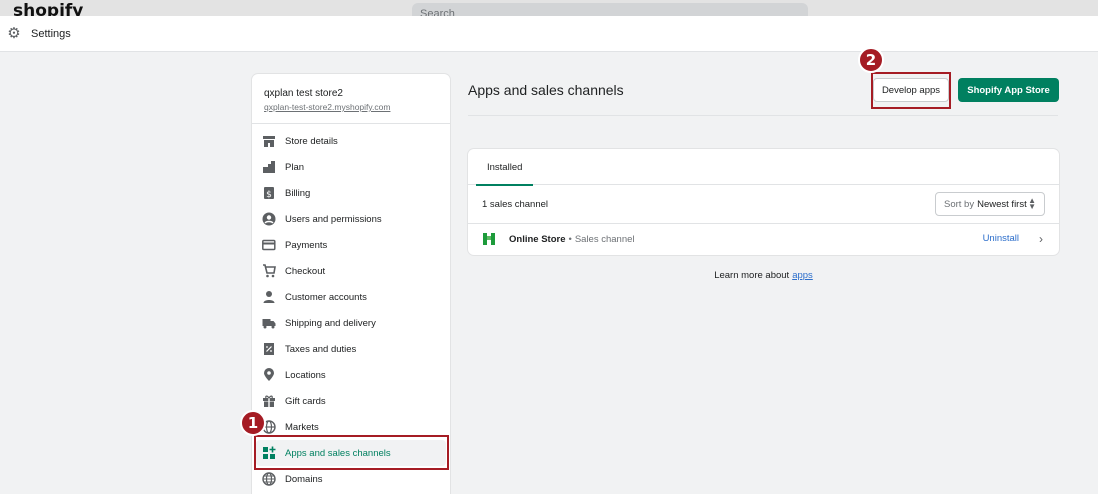  I want to click on billing-icon: $, so click(269, 193).